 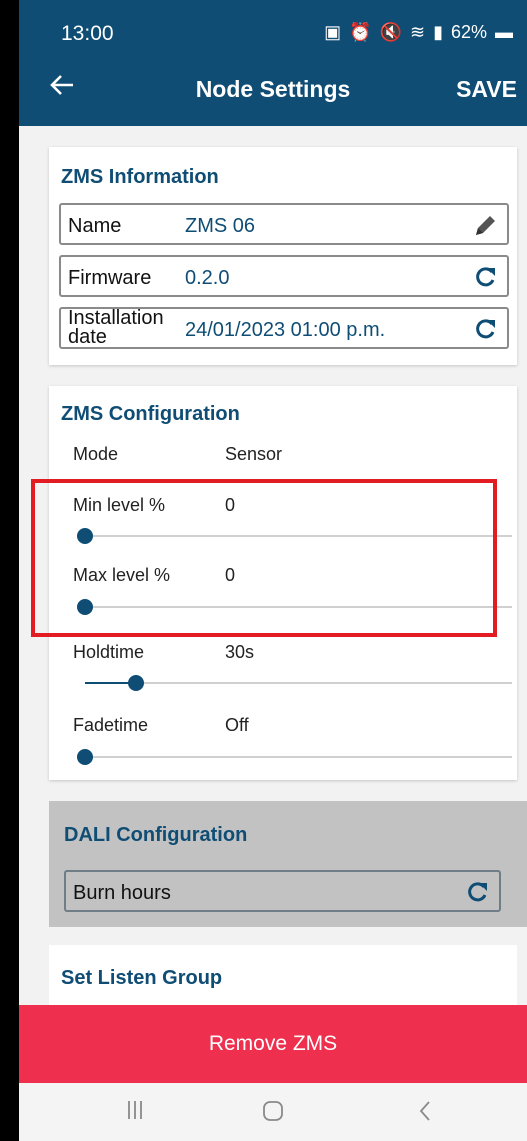 What do you see at coordinates (282, 891) in the screenshot?
I see `burn-hours-row: Burn hours` at bounding box center [282, 891].